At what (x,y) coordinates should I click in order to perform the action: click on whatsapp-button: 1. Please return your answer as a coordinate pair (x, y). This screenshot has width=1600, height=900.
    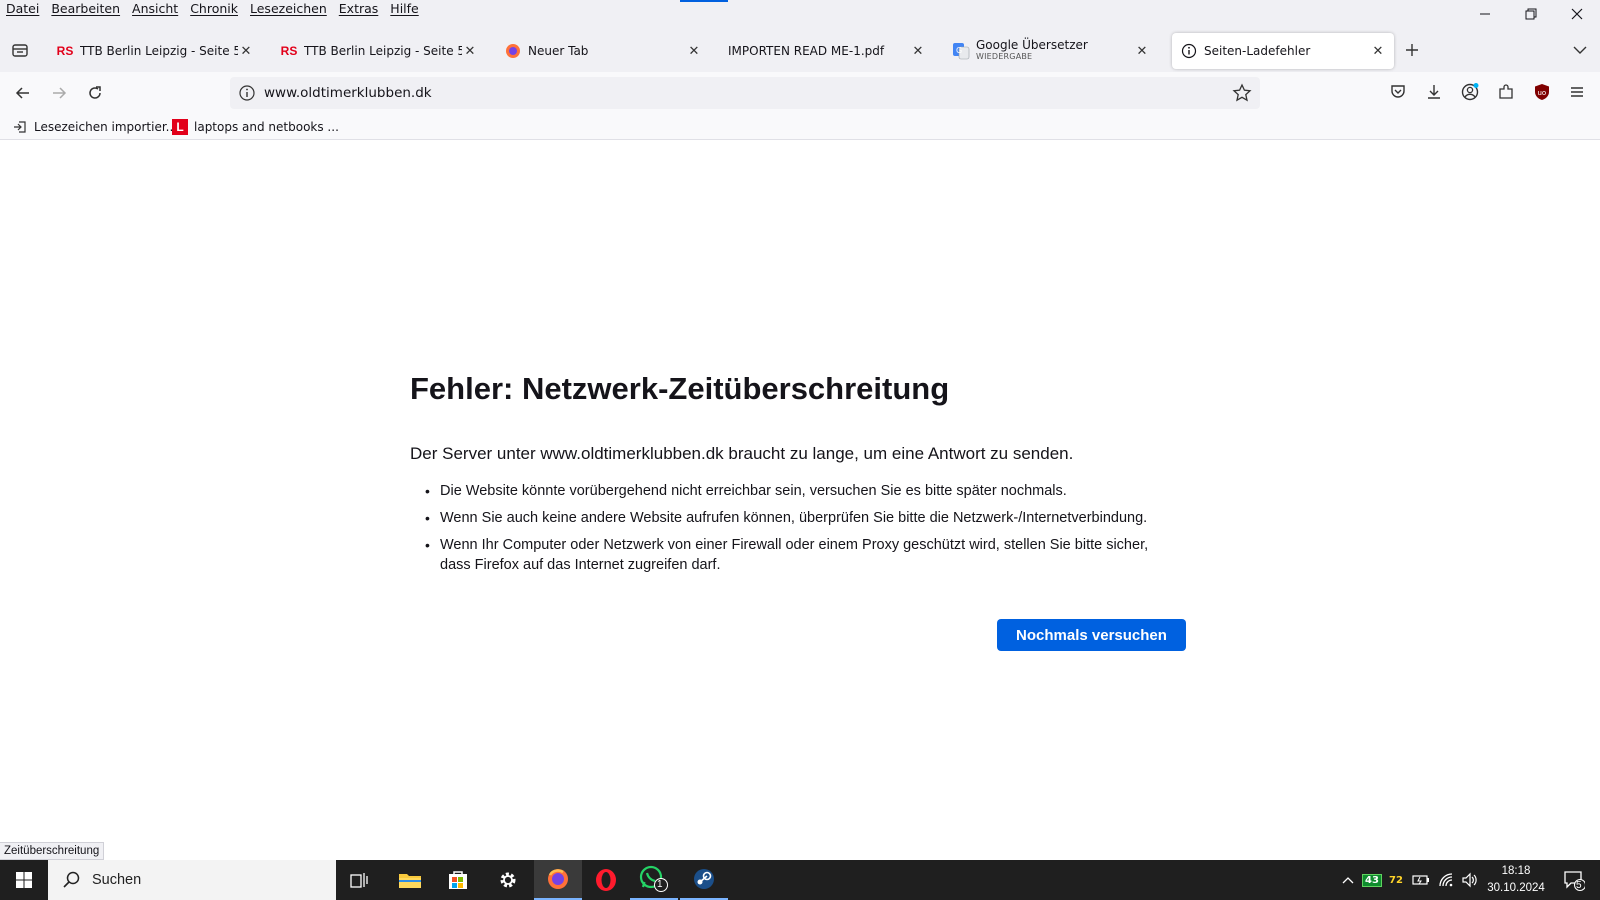
    Looking at the image, I should click on (654, 880).